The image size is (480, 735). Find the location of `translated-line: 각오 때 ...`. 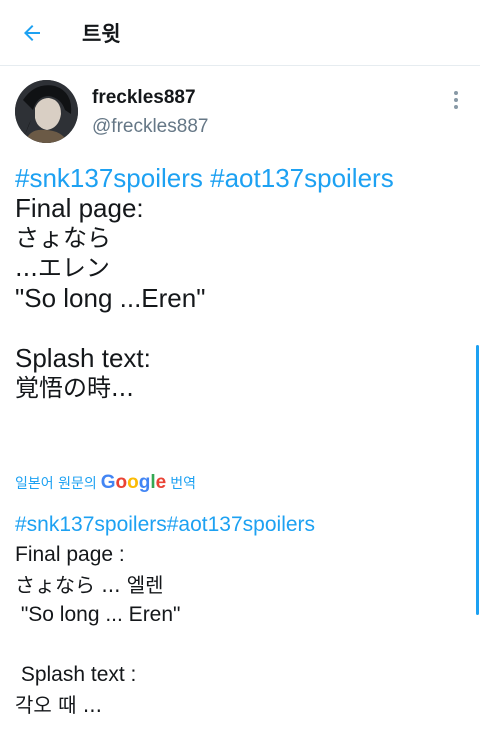

translated-line: 각오 때 ... is located at coordinates (58, 705).